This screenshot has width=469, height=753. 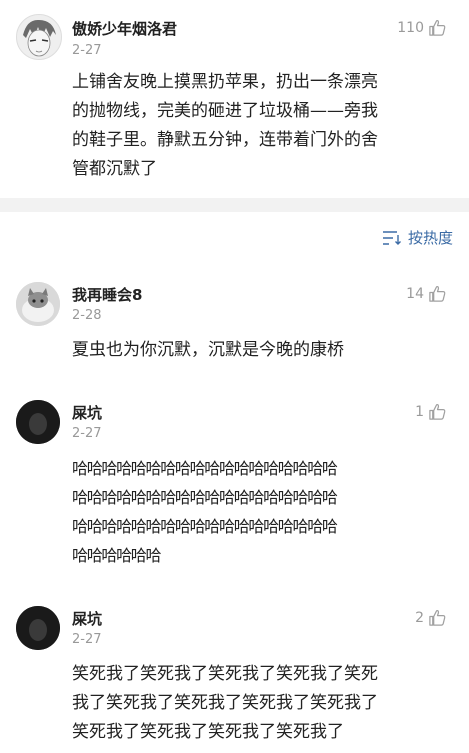 I want to click on like-button: 1, so click(x=431, y=411).